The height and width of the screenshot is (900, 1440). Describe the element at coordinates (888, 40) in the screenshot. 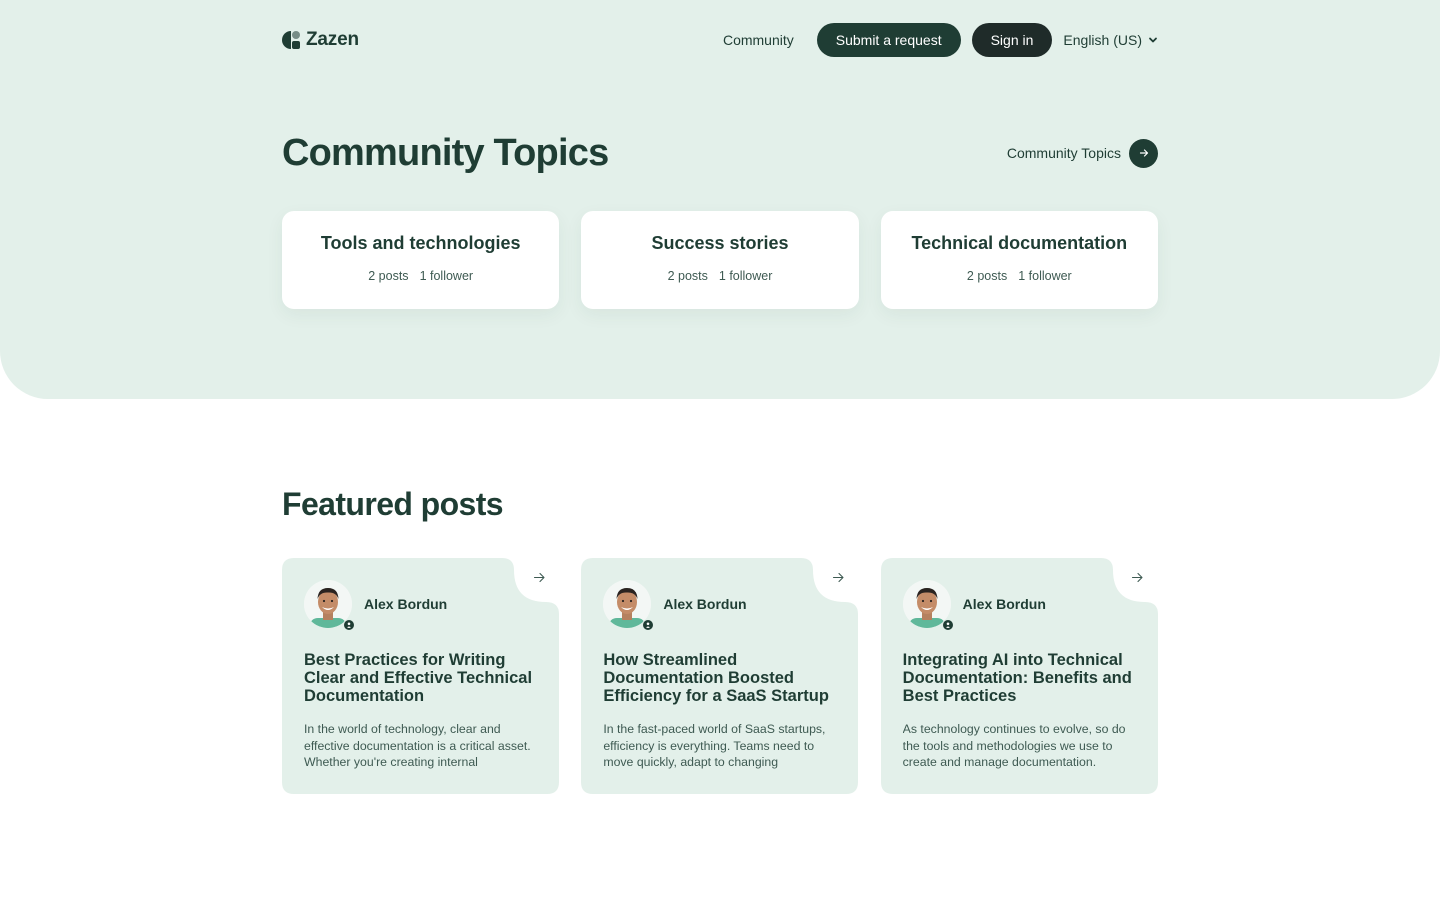

I see `submit-request-button: Submit a request` at that location.